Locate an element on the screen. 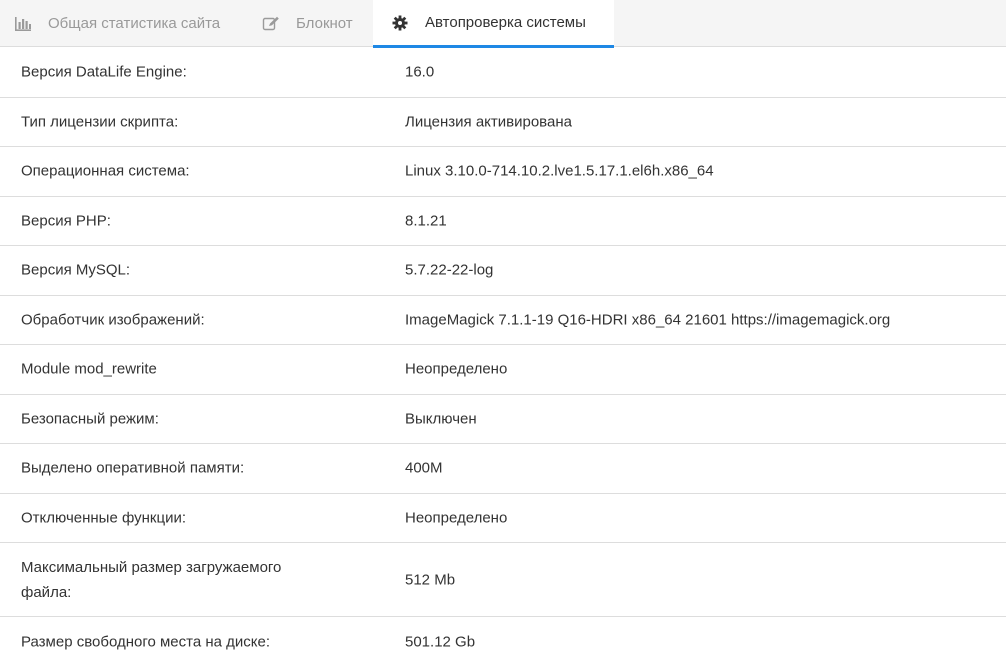 This screenshot has height=667, width=1006. tab-notepad: Блокнот is located at coordinates (307, 23).